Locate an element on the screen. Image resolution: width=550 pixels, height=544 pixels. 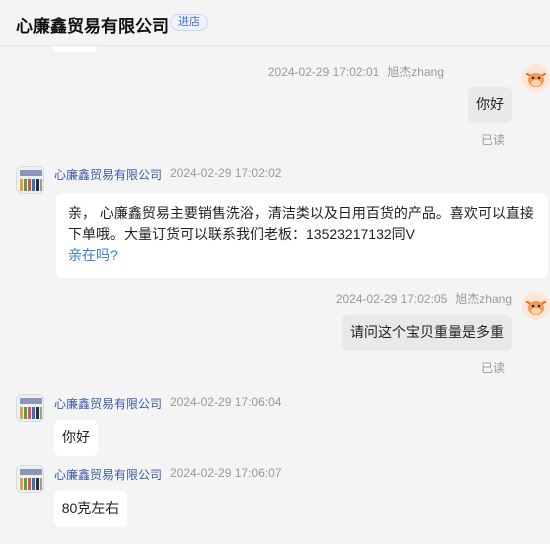
message-time: 2024-02-29 17:02:05 is located at coordinates (391, 299).